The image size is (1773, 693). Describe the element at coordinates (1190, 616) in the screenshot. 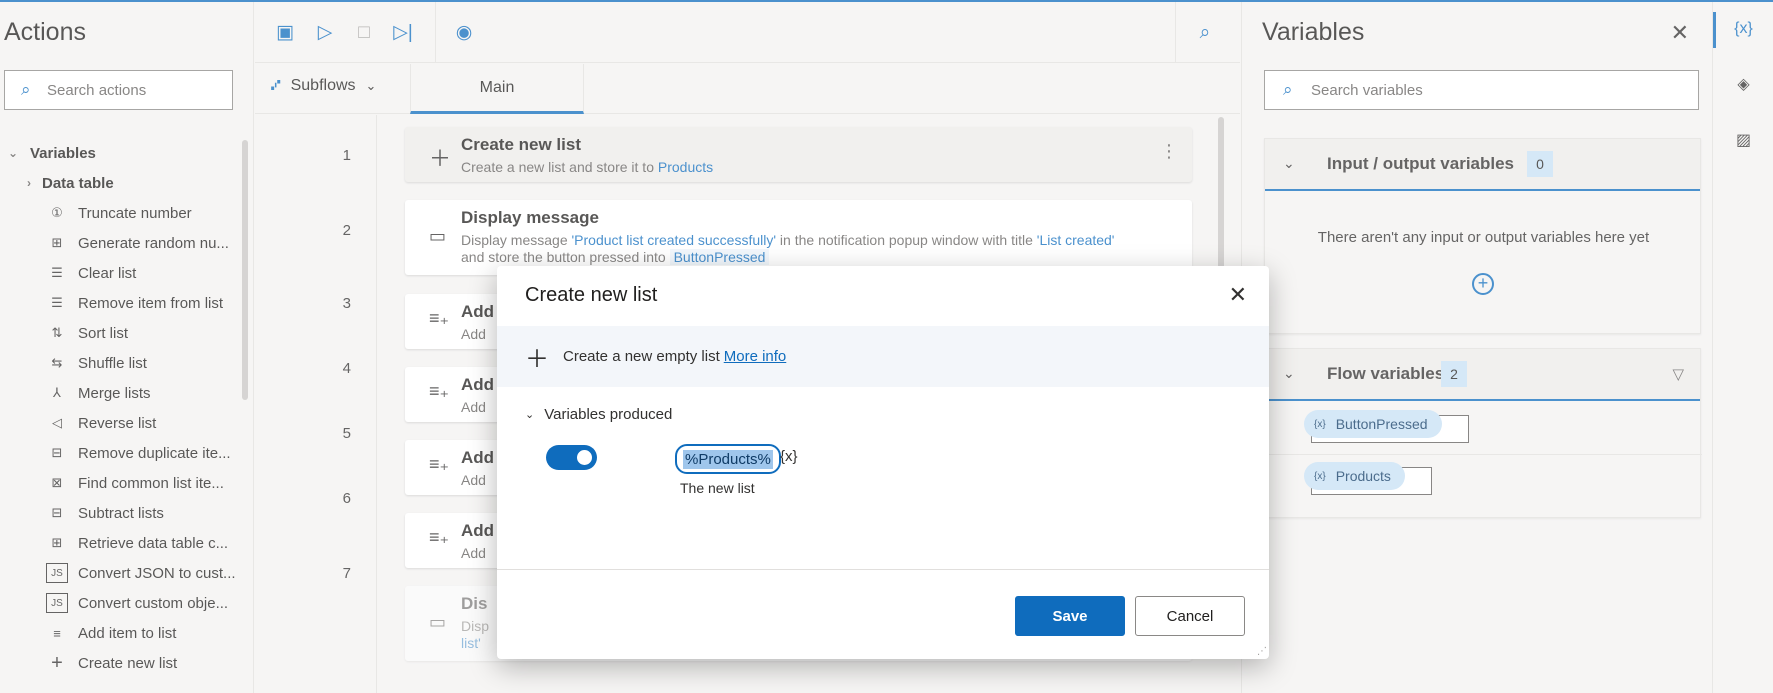

I see `cancel-button: Cancel` at that location.